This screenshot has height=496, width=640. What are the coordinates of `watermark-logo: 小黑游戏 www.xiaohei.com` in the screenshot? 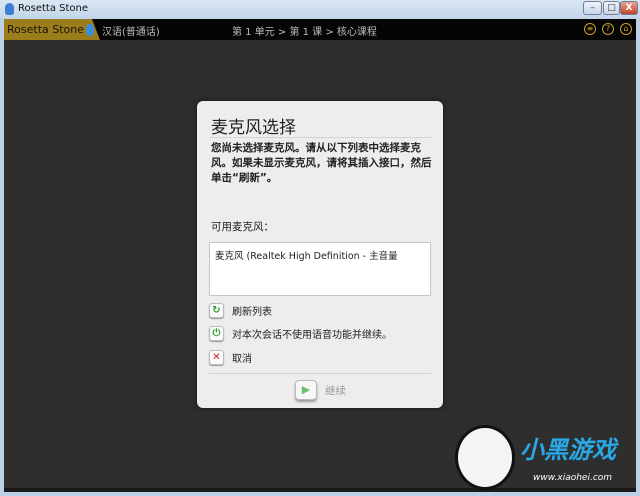 It's located at (542, 460).